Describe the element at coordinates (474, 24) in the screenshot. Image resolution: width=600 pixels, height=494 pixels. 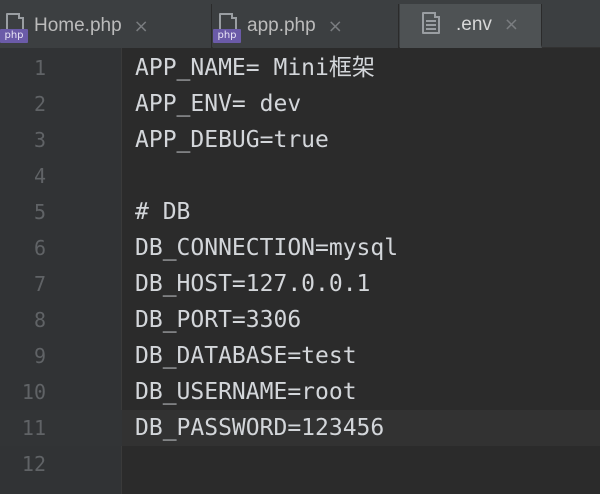
I see `tab-label: .env` at that location.